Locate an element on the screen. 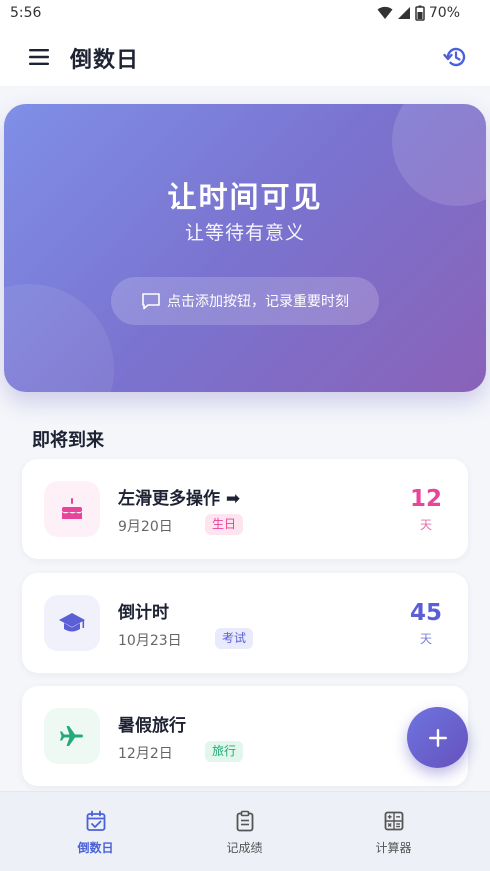 The height and width of the screenshot is (871, 490). hero-hint: 点击添加按钮，记录重要时刻 is located at coordinates (245, 301).